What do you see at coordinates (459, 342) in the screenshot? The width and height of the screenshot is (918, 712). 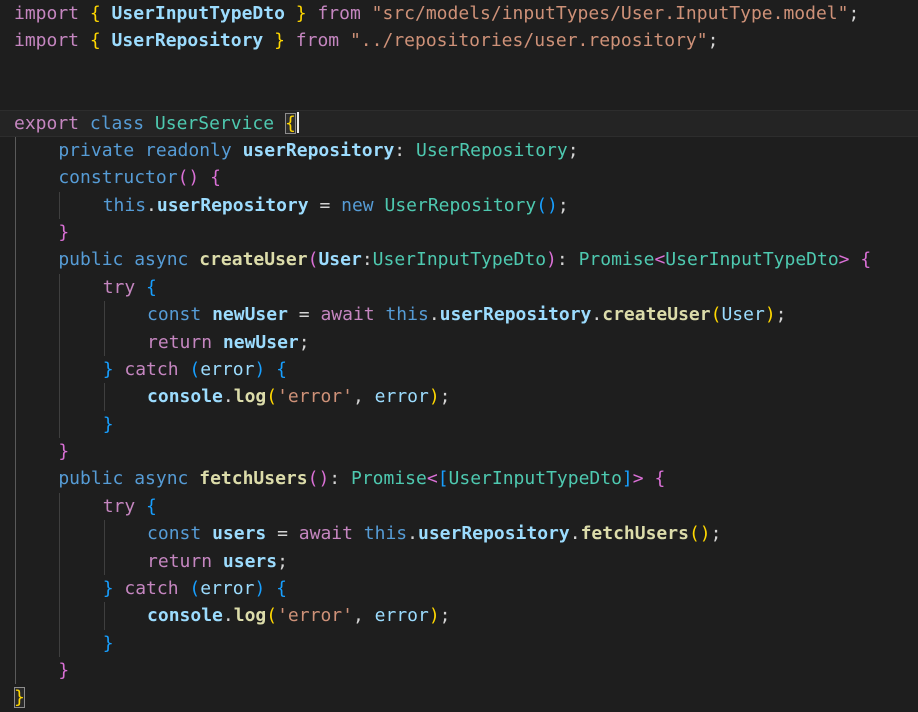 I see `code-line-13: return newUser;` at bounding box center [459, 342].